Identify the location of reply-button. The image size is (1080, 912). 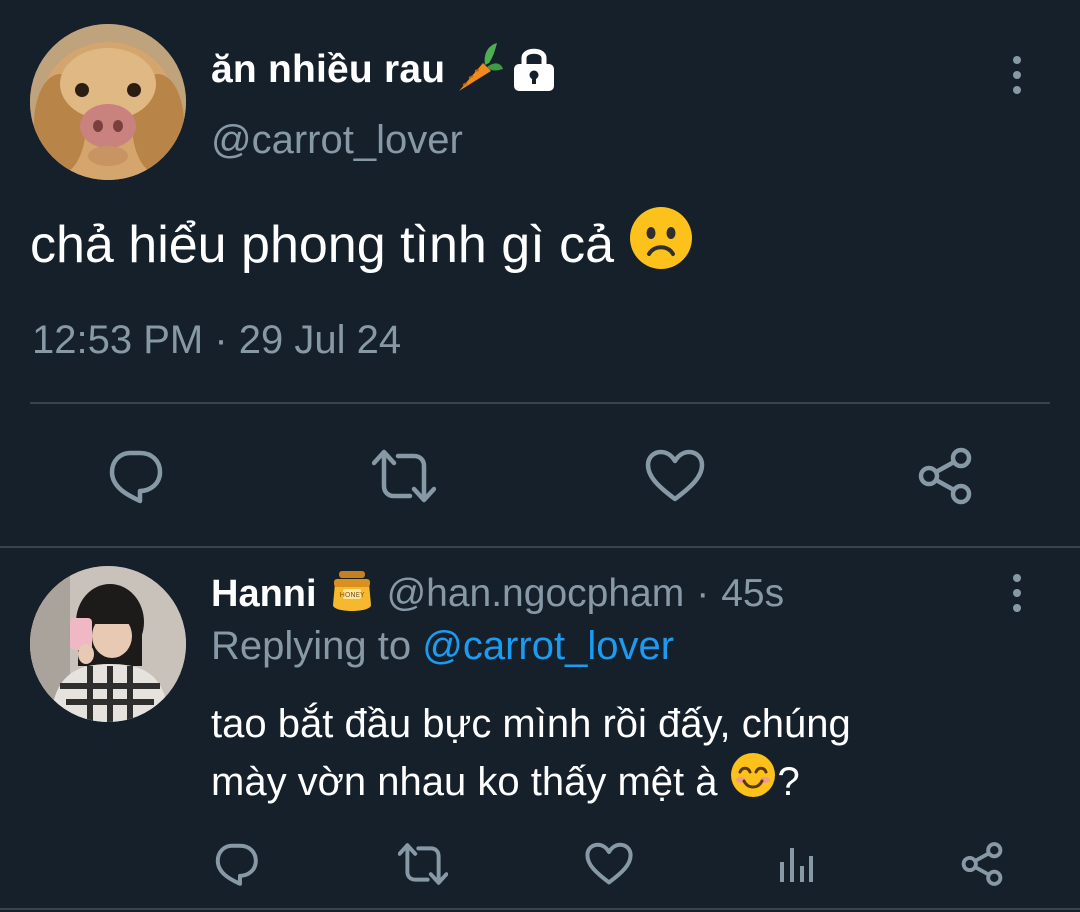
(135, 476).